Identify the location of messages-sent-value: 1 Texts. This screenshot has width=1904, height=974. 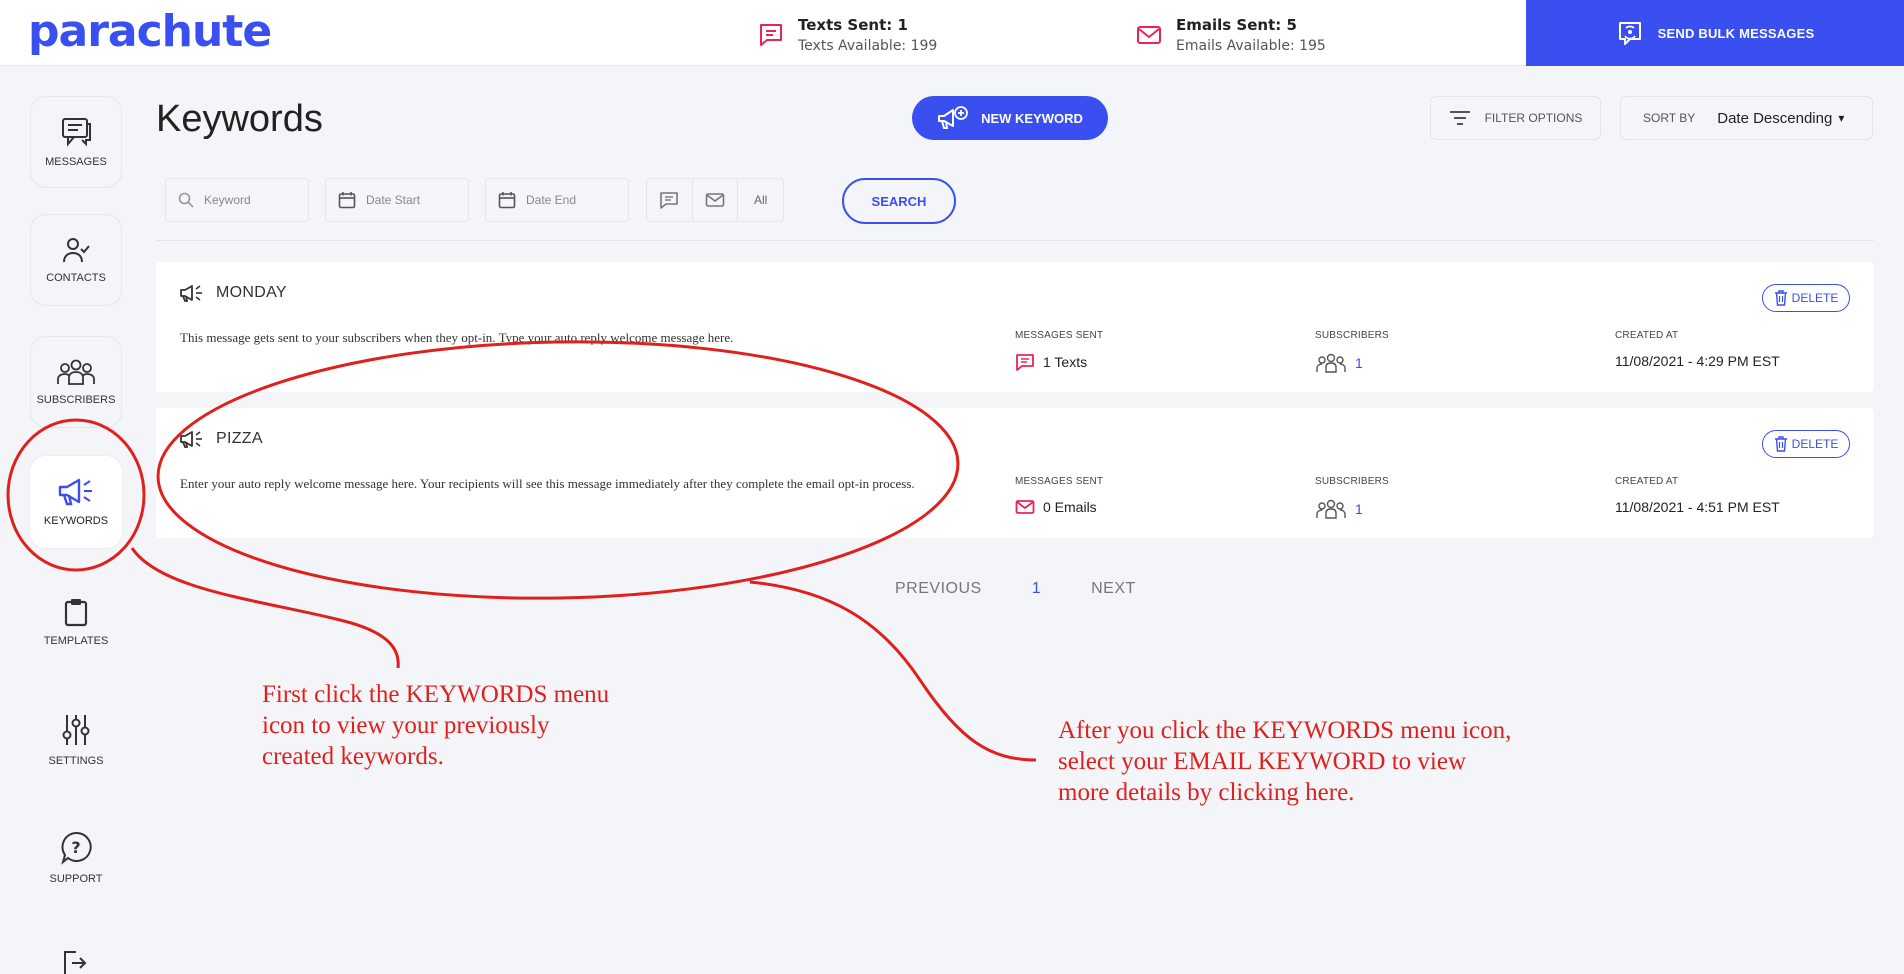
(1059, 362).